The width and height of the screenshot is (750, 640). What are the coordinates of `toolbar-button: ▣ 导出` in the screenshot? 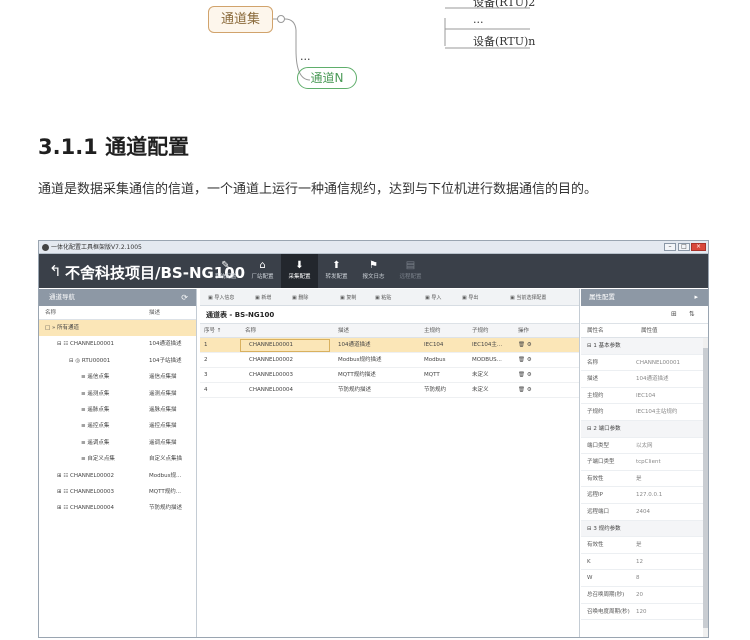 It's located at (470, 297).